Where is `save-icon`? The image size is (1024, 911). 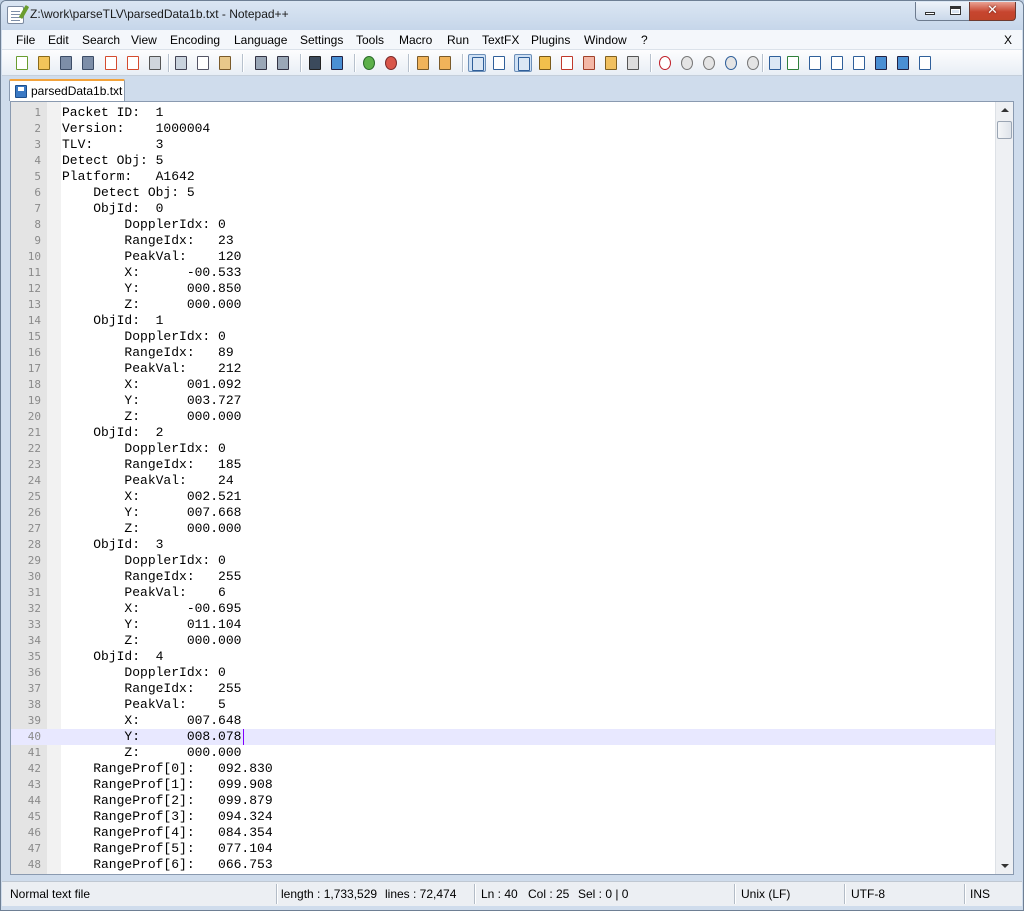 save-icon is located at coordinates (66, 63).